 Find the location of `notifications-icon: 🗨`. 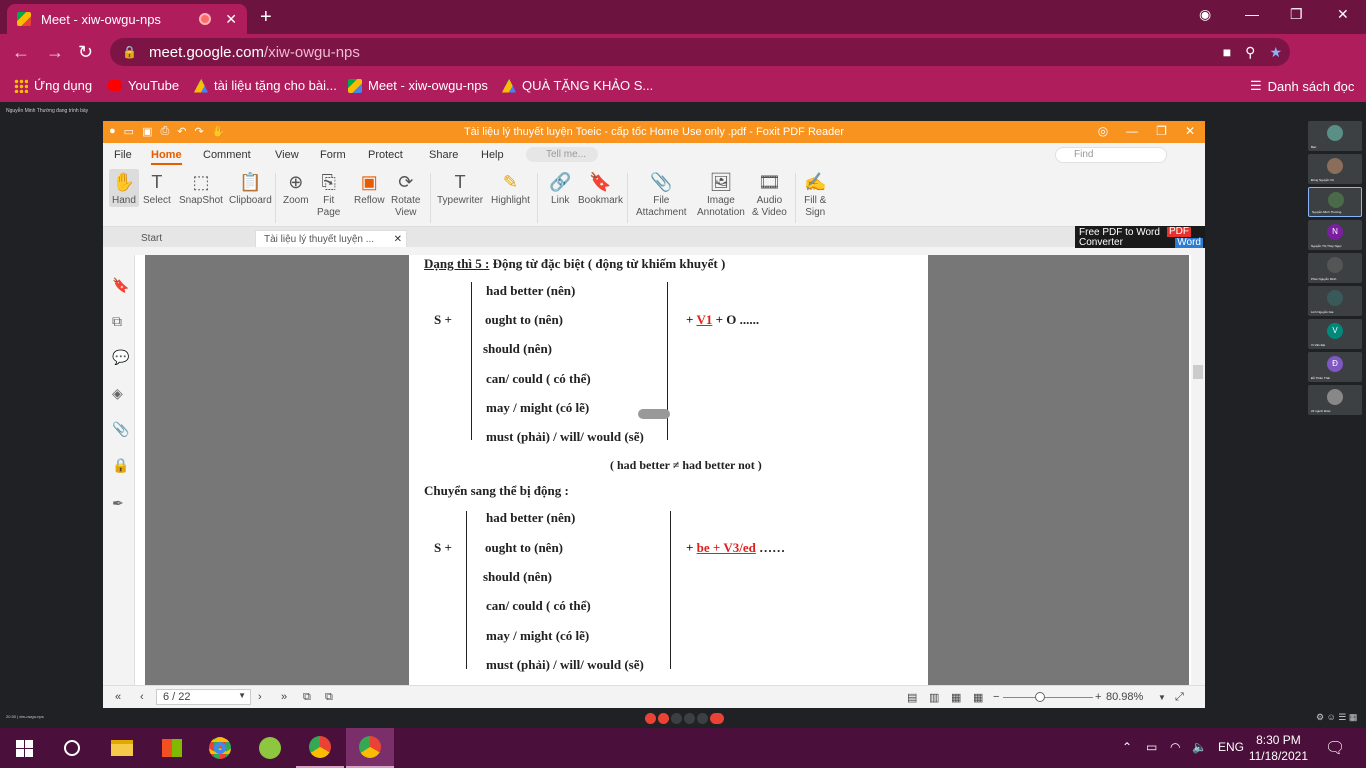

notifications-icon: 🗨 is located at coordinates (1335, 748).